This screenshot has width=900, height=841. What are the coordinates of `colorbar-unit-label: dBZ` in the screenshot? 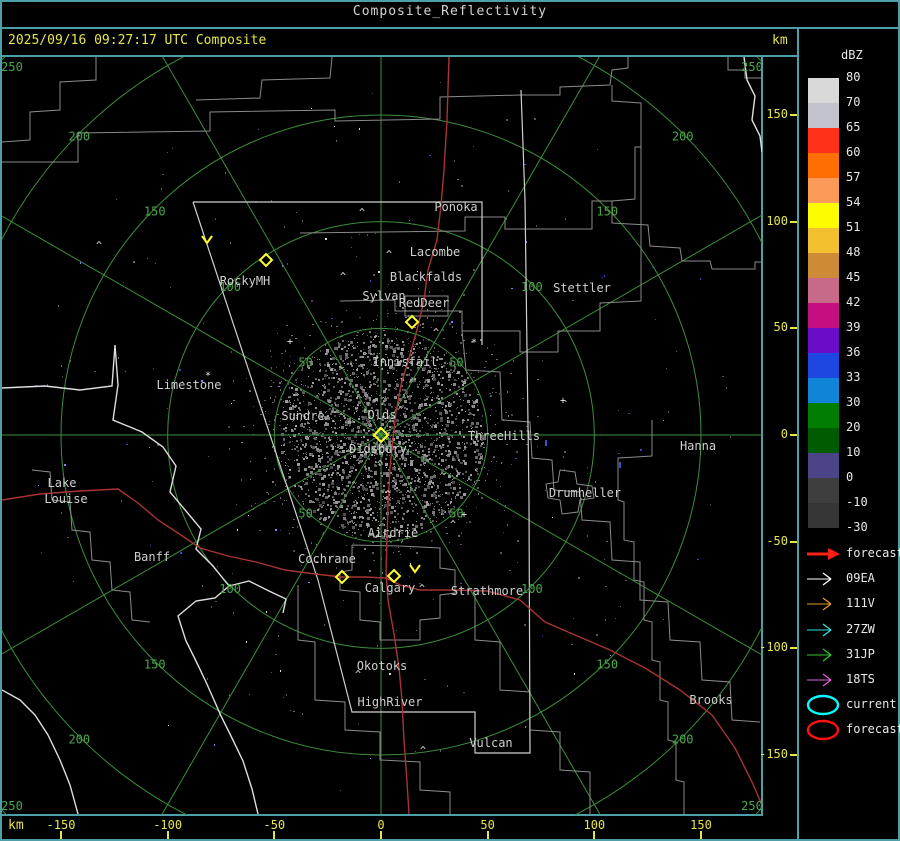 It's located at (852, 55).